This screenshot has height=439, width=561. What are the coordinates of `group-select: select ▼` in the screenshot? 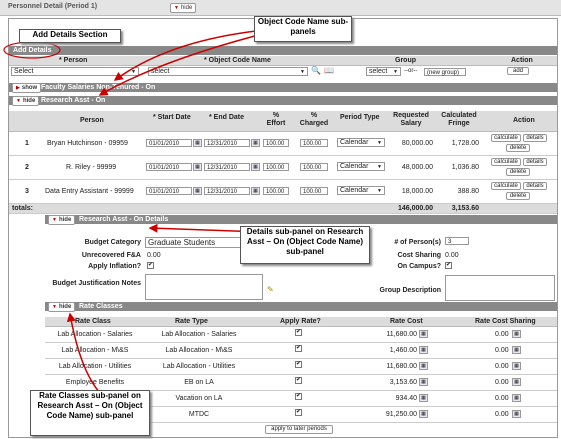 It's located at (383, 71).